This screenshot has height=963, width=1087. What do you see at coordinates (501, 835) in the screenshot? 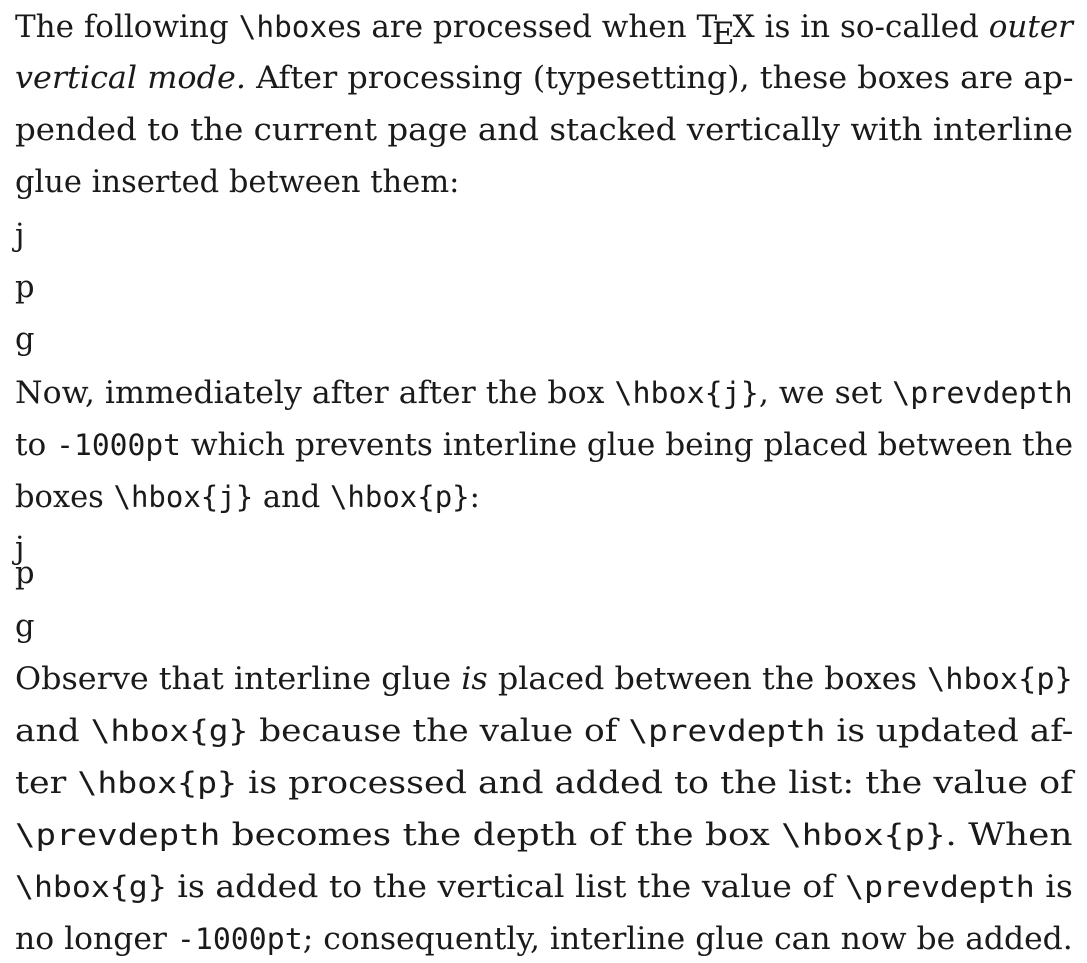
I see `text-run: becomes the depth of the box` at bounding box center [501, 835].